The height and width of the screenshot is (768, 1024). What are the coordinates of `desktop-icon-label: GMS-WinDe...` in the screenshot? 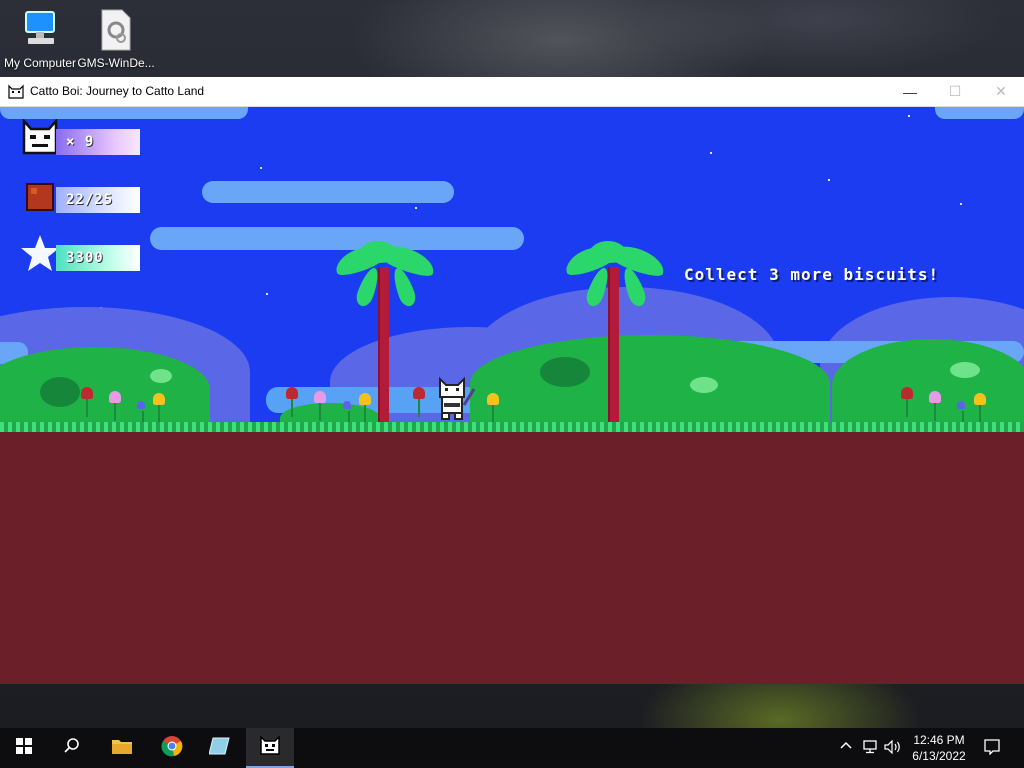 It's located at (116, 63).